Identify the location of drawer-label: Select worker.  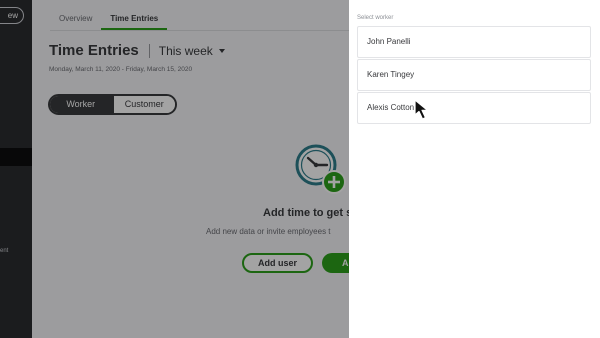
(375, 18).